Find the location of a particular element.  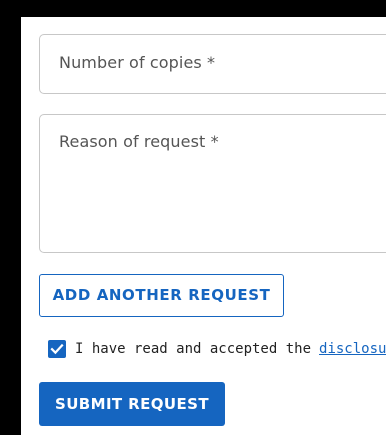

reason-of-request-placeholder: Reason of request * is located at coordinates (139, 141).